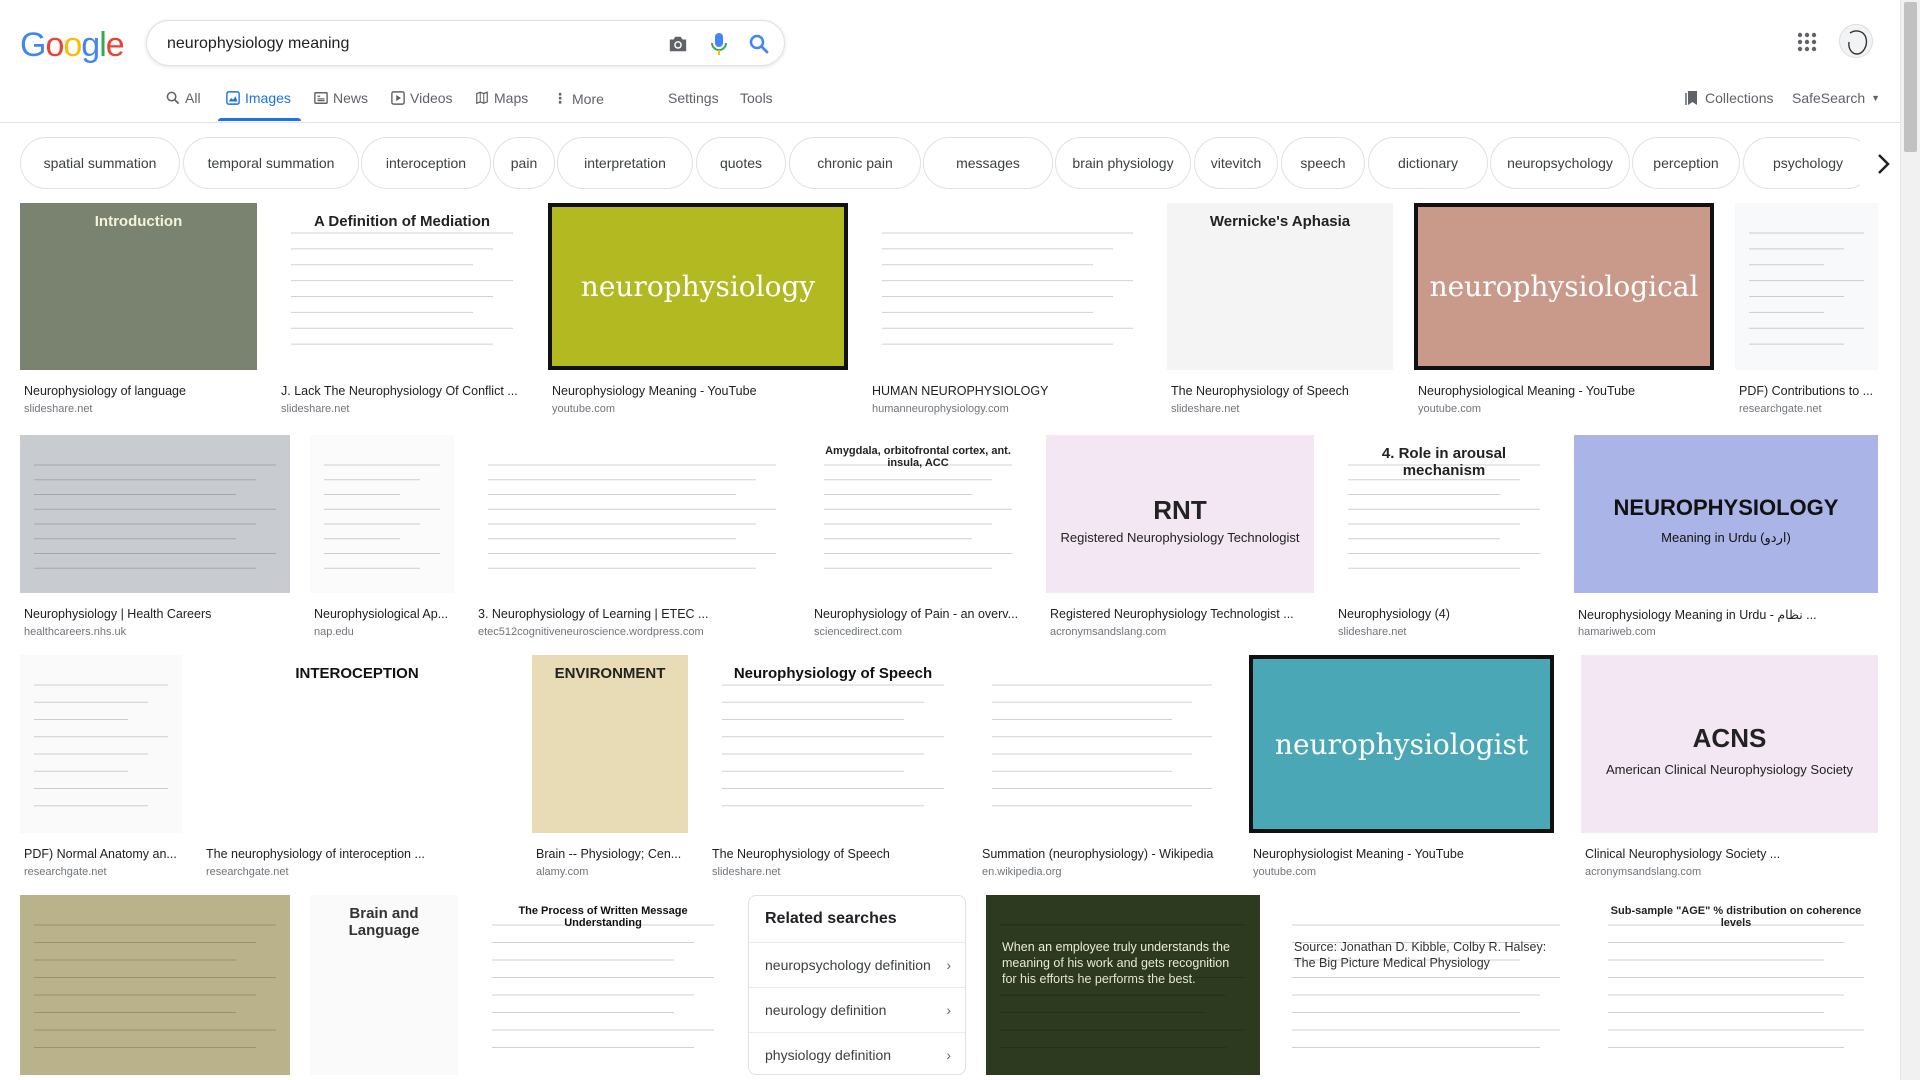 The width and height of the screenshot is (1920, 1080). Describe the element at coordinates (1836, 98) in the screenshot. I see `safesearch-dropdown: SafeSearch ▼` at that location.